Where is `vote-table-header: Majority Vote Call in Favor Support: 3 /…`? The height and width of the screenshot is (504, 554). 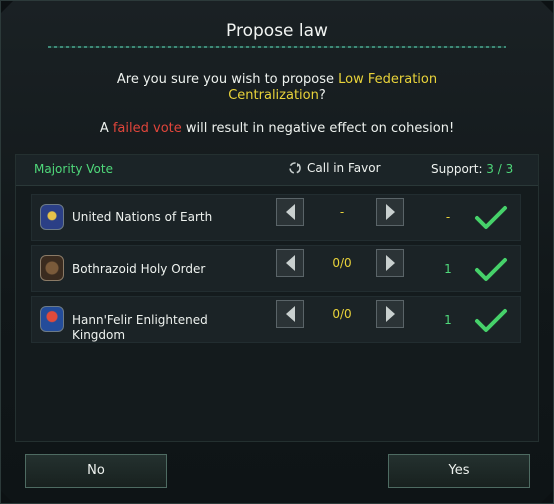
vote-table-header: Majority Vote Call in Favor Support: 3 /… is located at coordinates (277, 170).